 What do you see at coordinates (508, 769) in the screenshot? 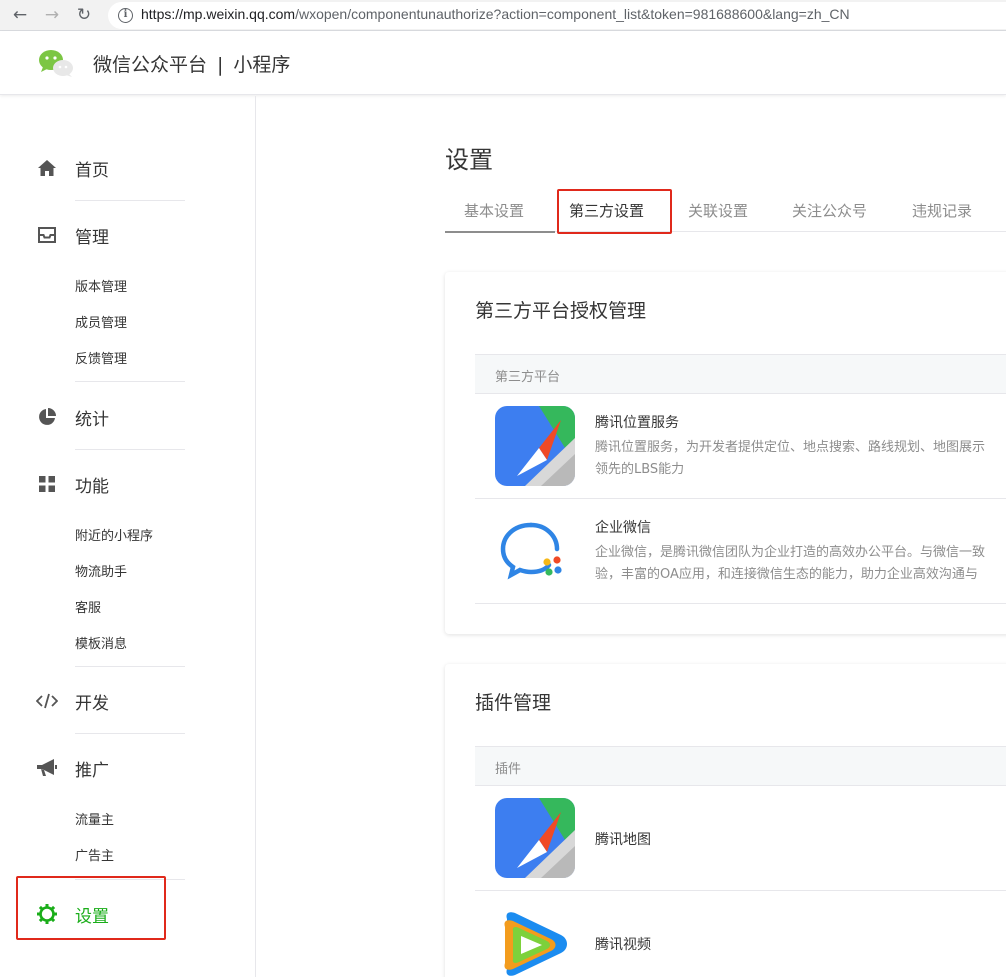
I see `column-header: 插件` at bounding box center [508, 769].